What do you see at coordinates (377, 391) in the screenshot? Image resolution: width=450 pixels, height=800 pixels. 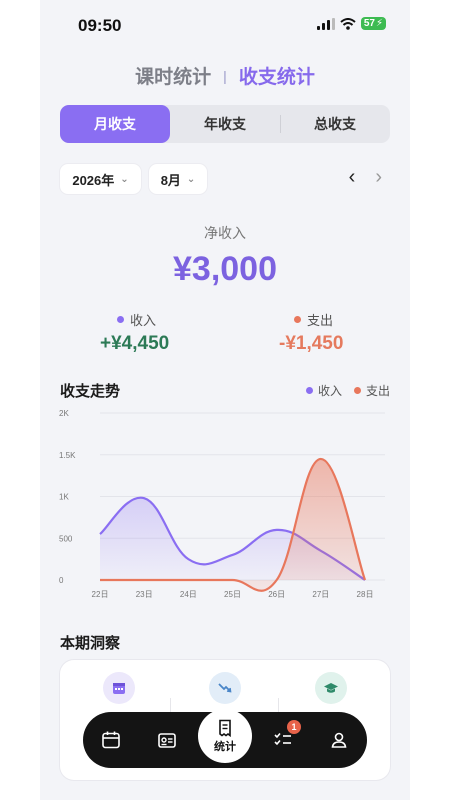 I see `legend-expense-label: 支出` at bounding box center [377, 391].